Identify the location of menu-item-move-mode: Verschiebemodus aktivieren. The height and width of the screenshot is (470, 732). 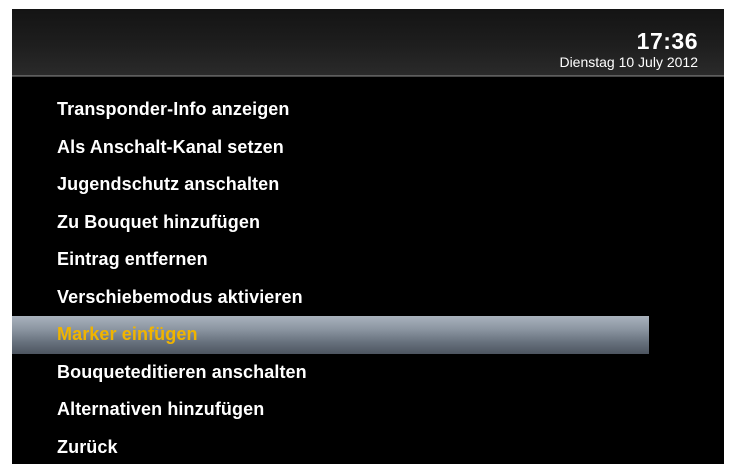
(330, 298).